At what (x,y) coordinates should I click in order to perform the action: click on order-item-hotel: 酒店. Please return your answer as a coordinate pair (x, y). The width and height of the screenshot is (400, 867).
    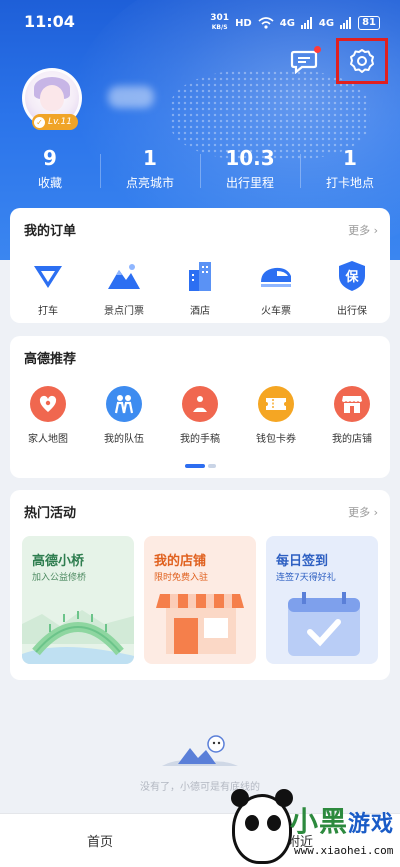
    Looking at the image, I should click on (200, 287).